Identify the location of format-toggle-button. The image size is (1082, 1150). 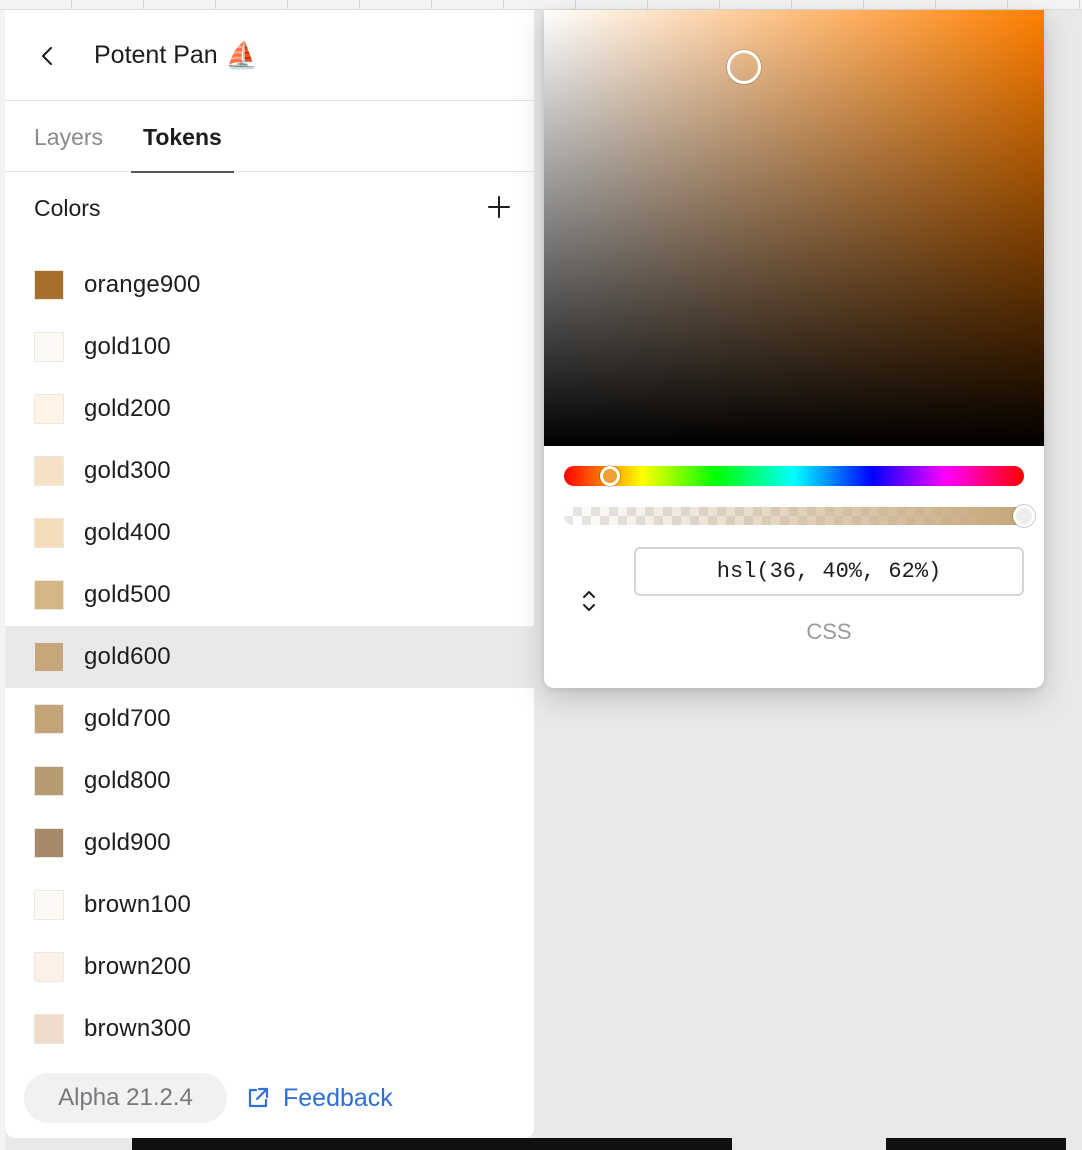
(589, 601).